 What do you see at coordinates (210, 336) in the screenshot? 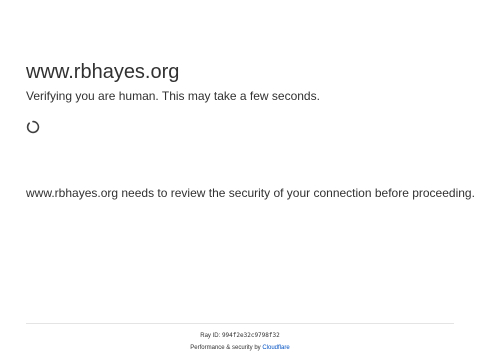
I see `ray-id-label: Ray ID:` at bounding box center [210, 336].